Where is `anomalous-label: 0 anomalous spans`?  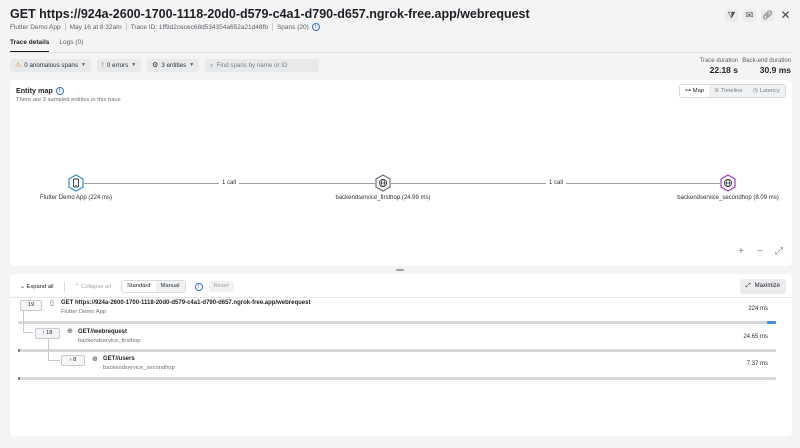
anomalous-label: 0 anomalous spans is located at coordinates (51, 65).